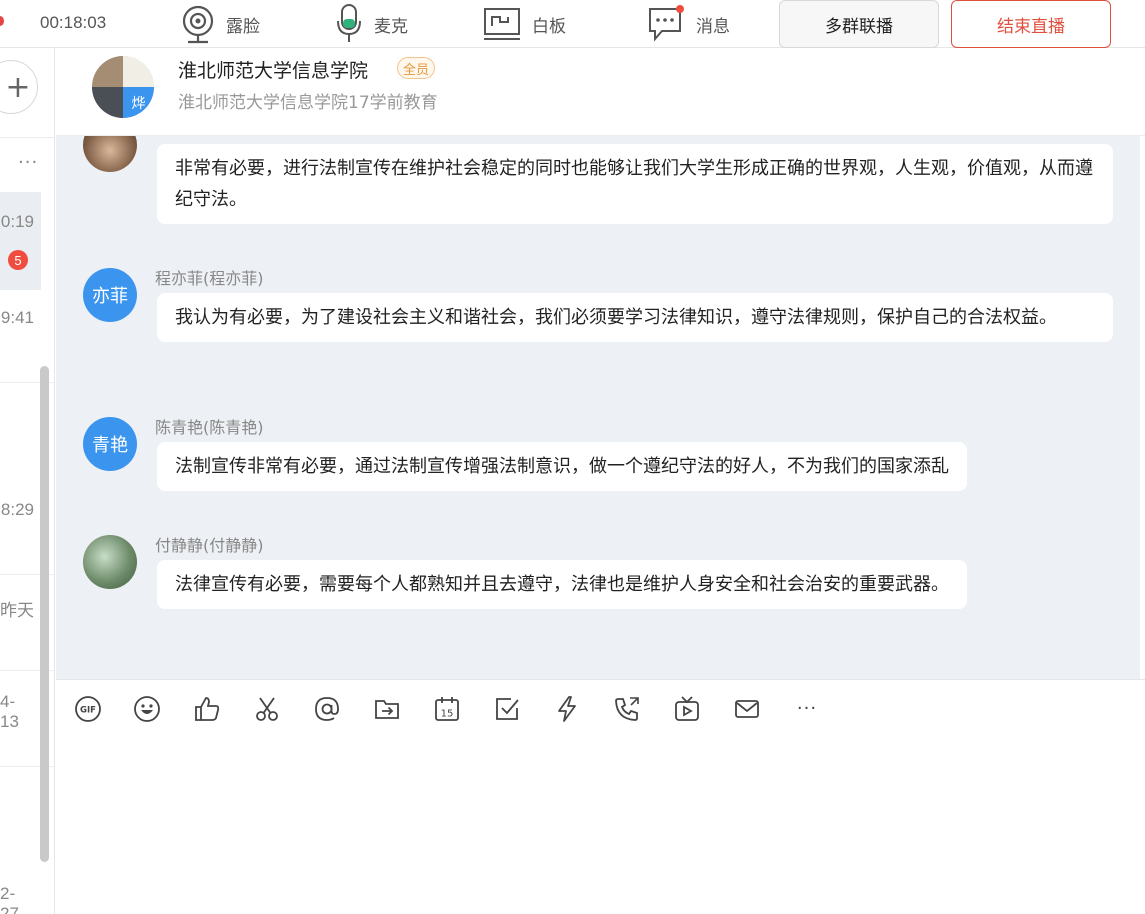  I want to click on scissors-icon, so click(267, 709).